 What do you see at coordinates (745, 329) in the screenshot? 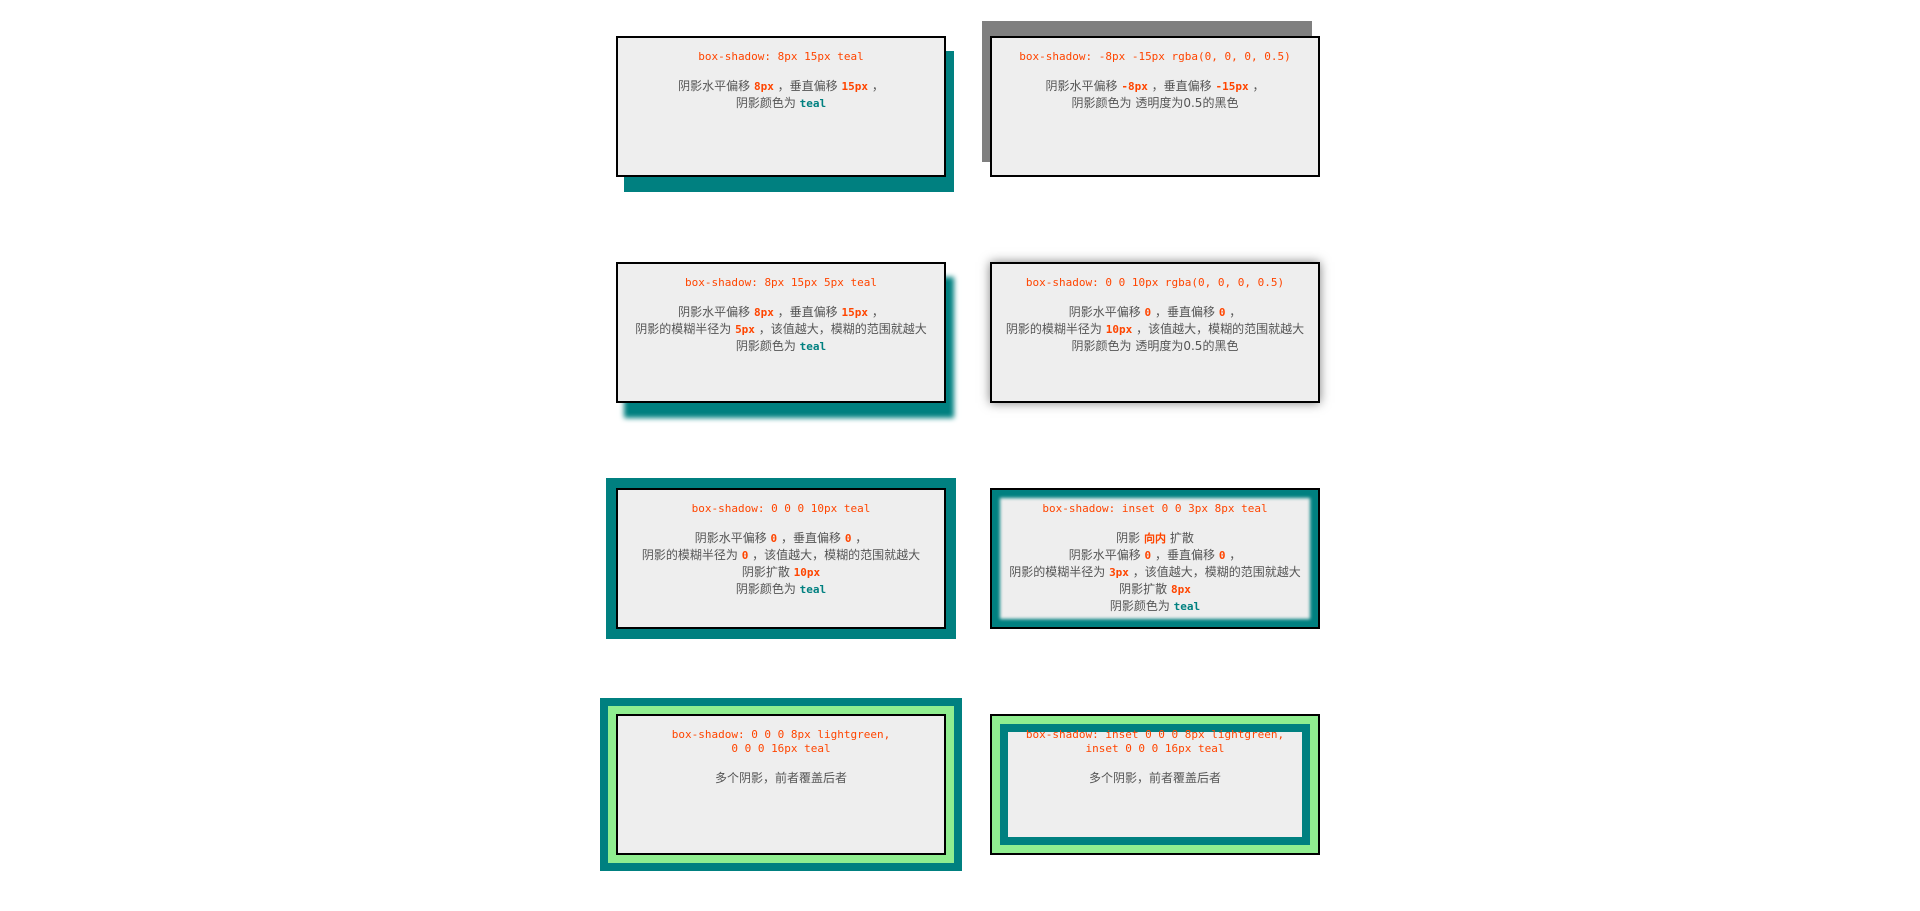
I see `value-highlight: 5px` at bounding box center [745, 329].